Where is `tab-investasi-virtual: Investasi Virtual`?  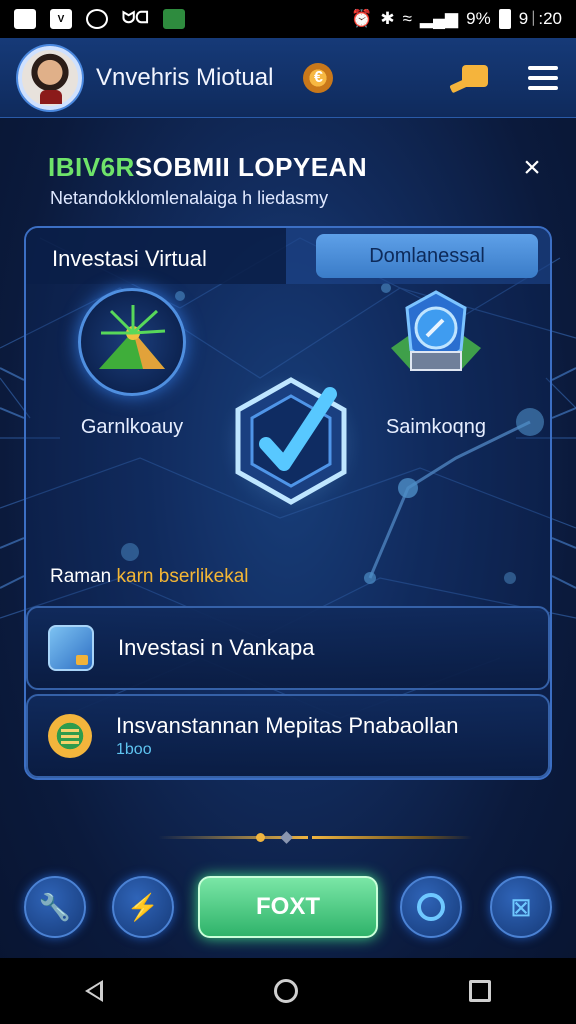 tab-investasi-virtual: Investasi Virtual is located at coordinates (156, 256).